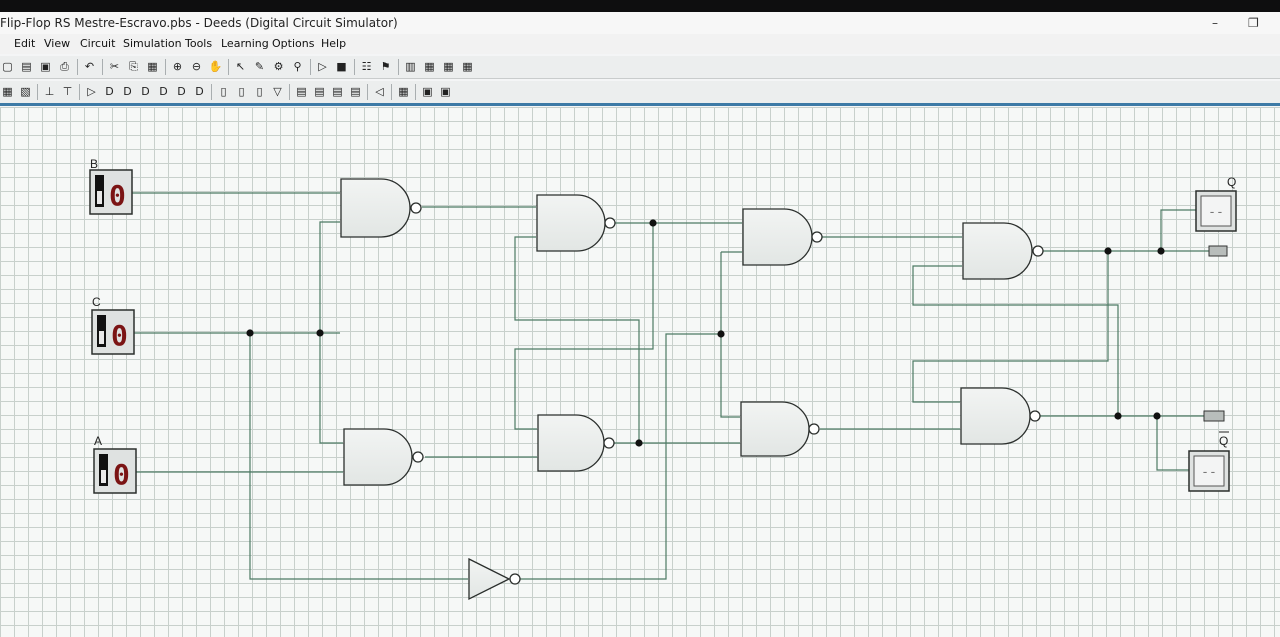 Image resolution: width=1280 pixels, height=637 pixels. I want to click on board-icon: ▥, so click(410, 66).